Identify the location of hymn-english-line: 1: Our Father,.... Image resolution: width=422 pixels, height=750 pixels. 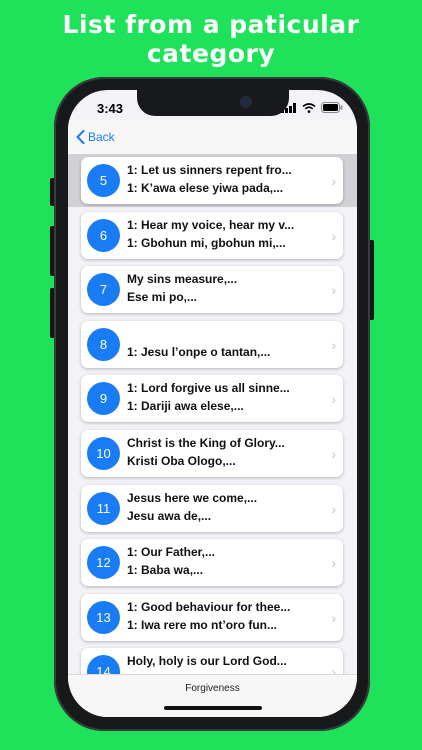
(171, 552).